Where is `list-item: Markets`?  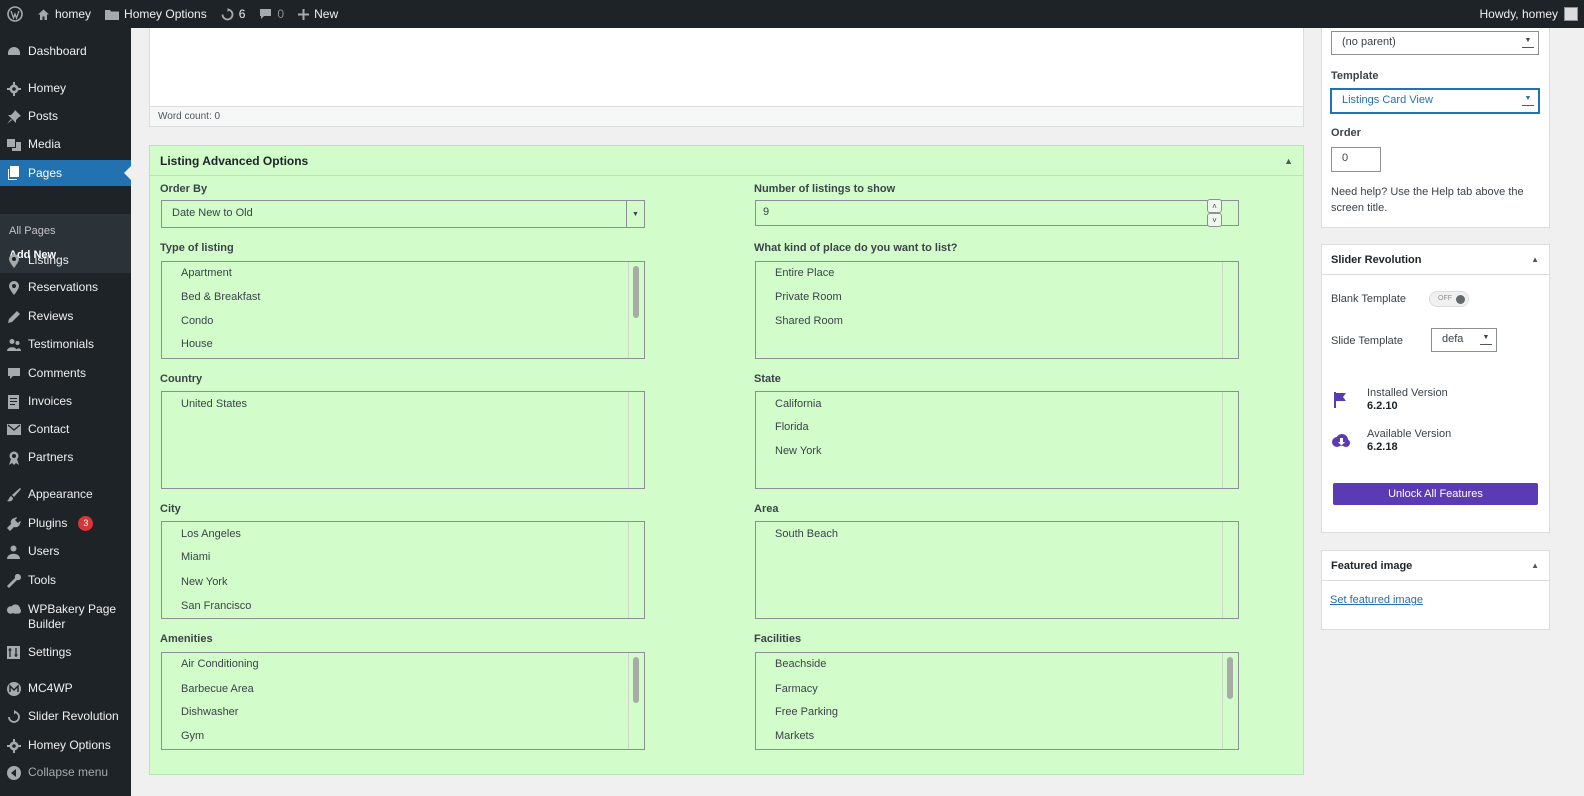
list-item: Markets is located at coordinates (794, 736).